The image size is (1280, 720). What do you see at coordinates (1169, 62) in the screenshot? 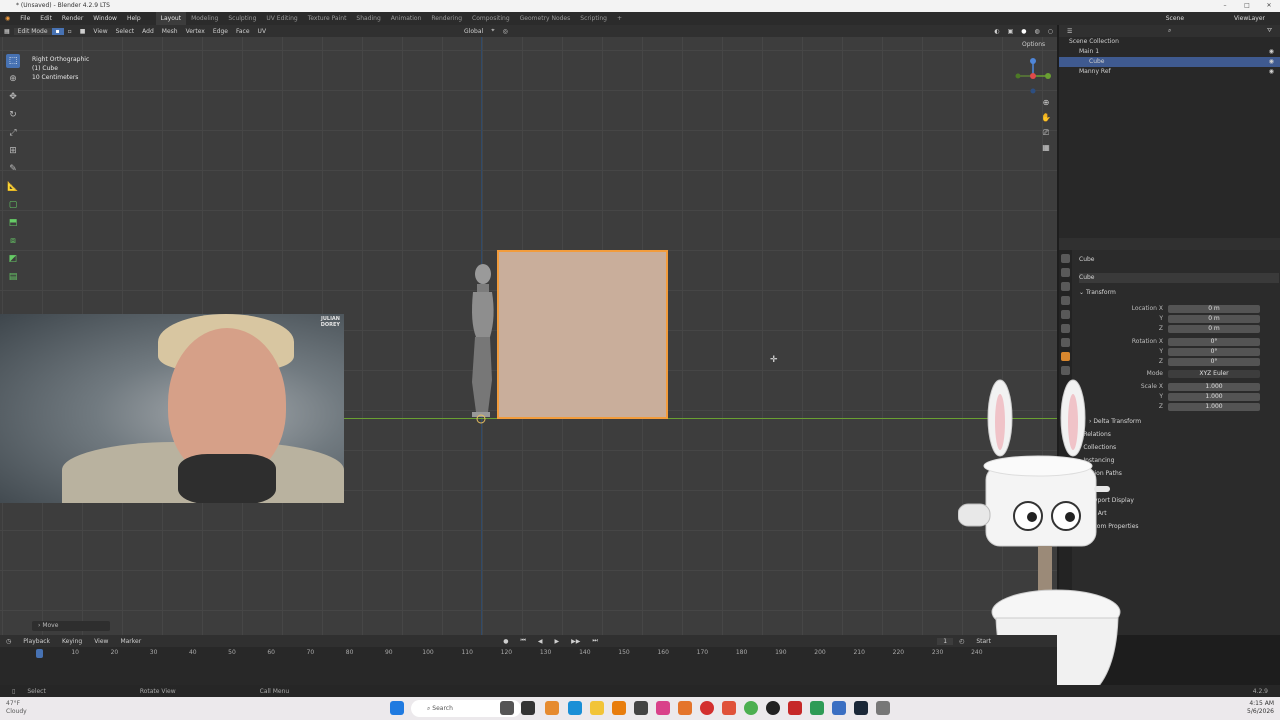
I see `outliner-row-cube: Cube ◉` at bounding box center [1169, 62].